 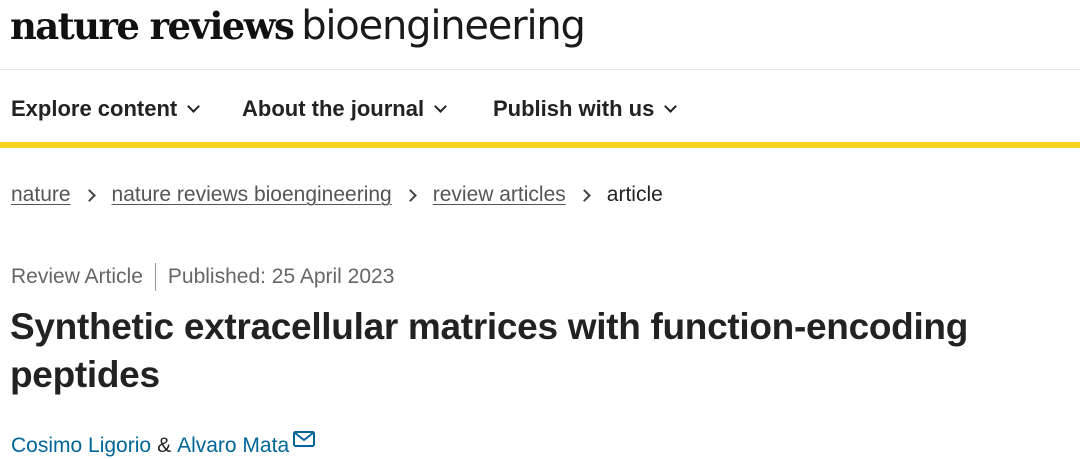 What do you see at coordinates (152, 26) in the screenshot?
I see `logo-brand-text: nature reviews` at bounding box center [152, 26].